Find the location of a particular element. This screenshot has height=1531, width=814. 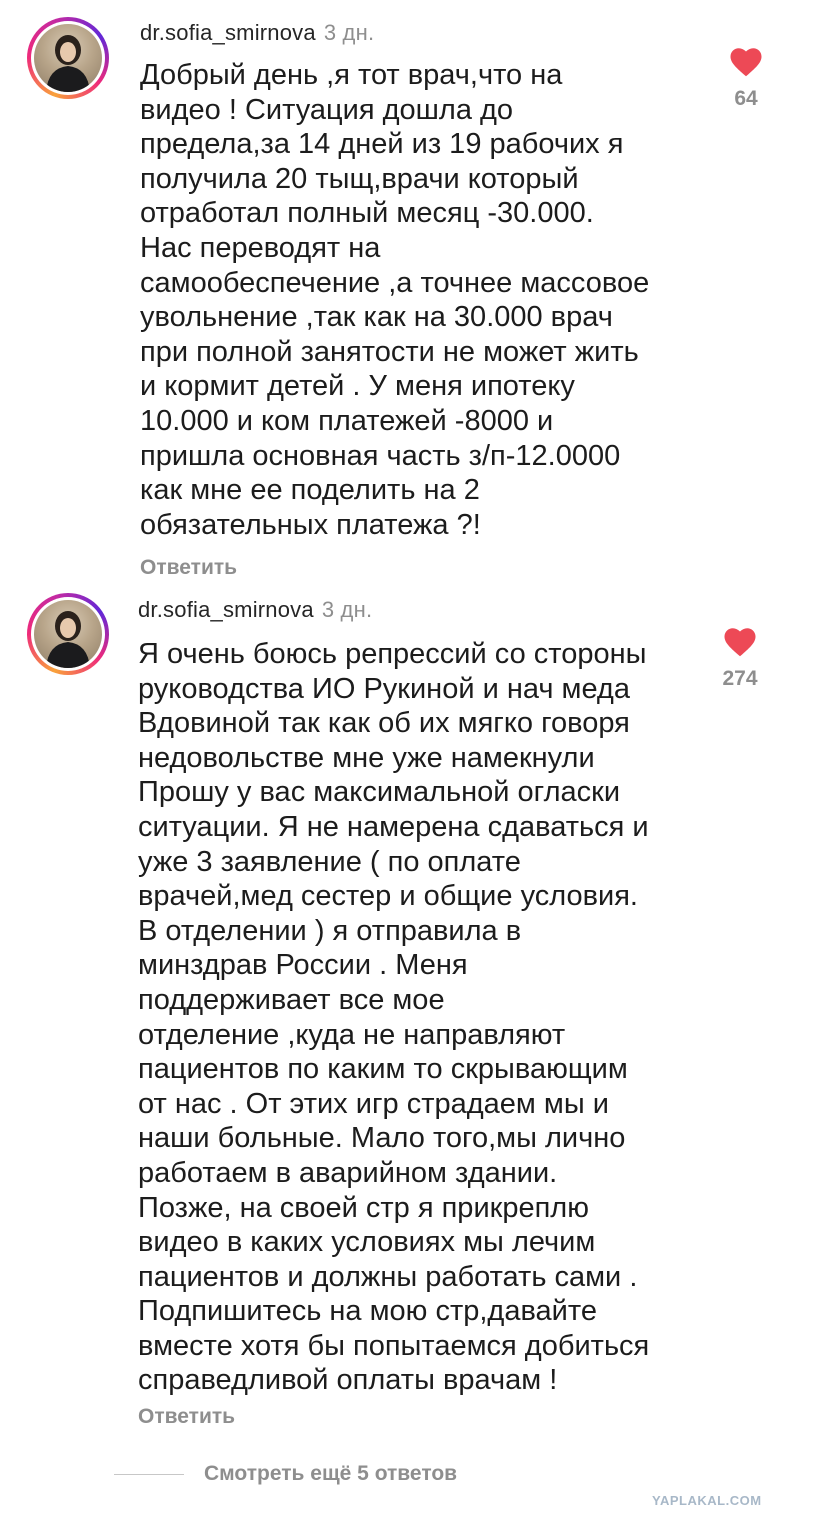

replies-divider is located at coordinates (149, 1474).